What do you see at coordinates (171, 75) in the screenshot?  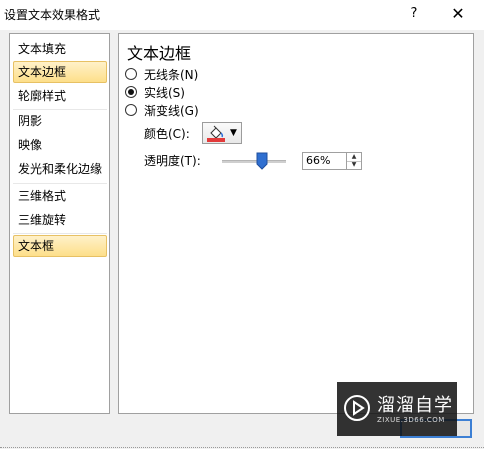 I see `radio-label: 无线条(N)` at bounding box center [171, 75].